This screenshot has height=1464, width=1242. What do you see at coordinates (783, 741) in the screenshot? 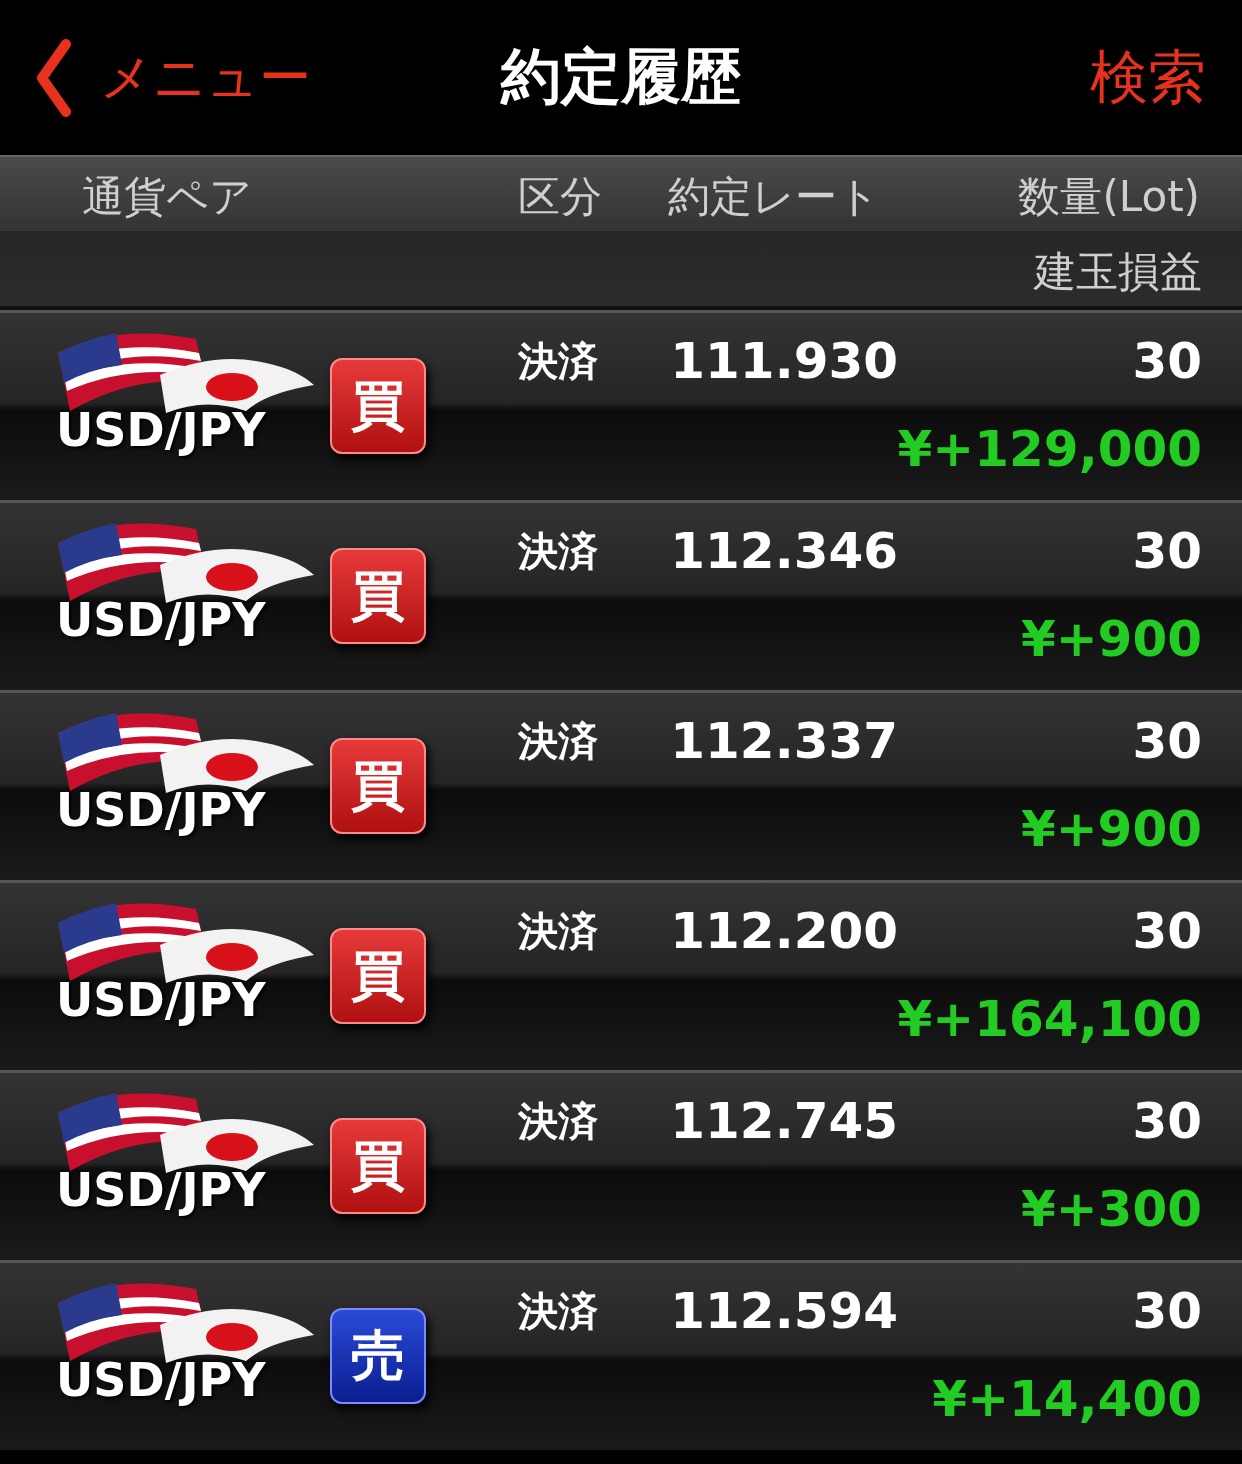
I see `trade-rate: 112.337` at bounding box center [783, 741].